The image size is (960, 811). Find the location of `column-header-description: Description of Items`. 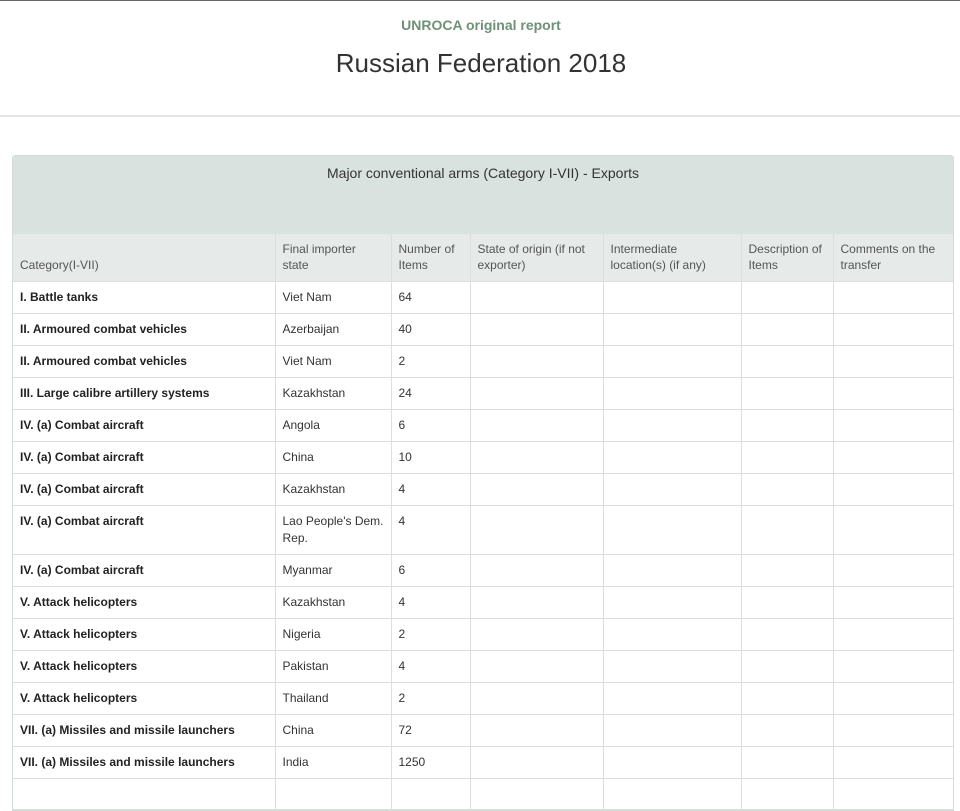

column-header-description: Description of Items is located at coordinates (786, 258).